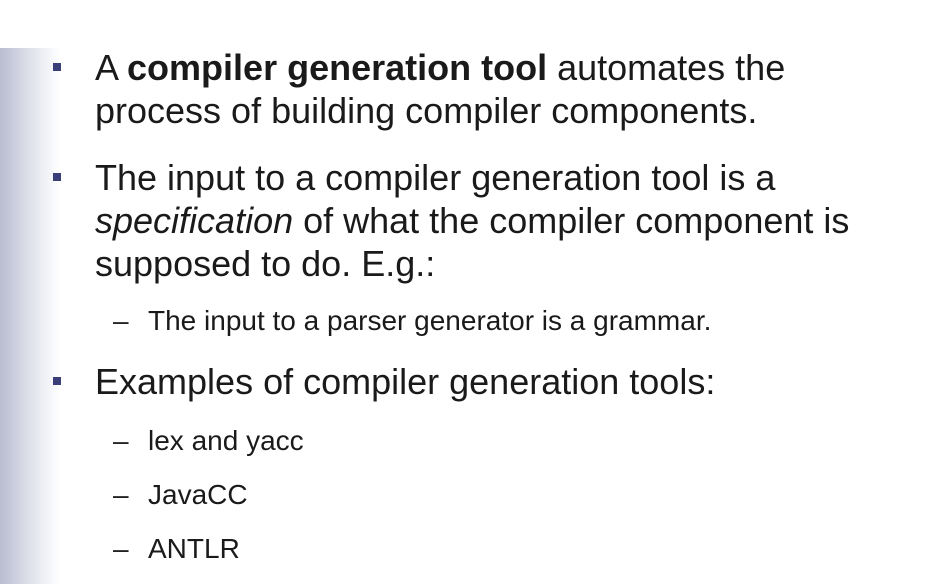 The height and width of the screenshot is (584, 927). Describe the element at coordinates (226, 440) in the screenshot. I see `sub-item-text: lex and yacc` at that location.